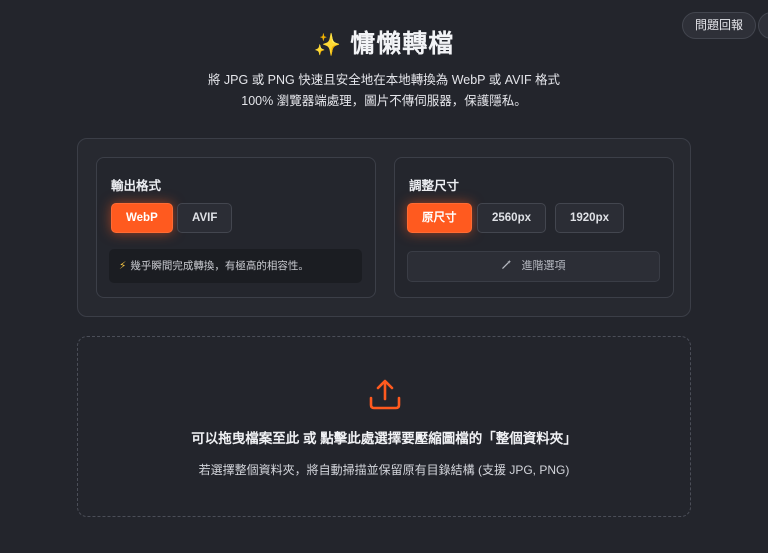 This screenshot has height=553, width=768. I want to click on format-option-avif: AVIF, so click(205, 218).